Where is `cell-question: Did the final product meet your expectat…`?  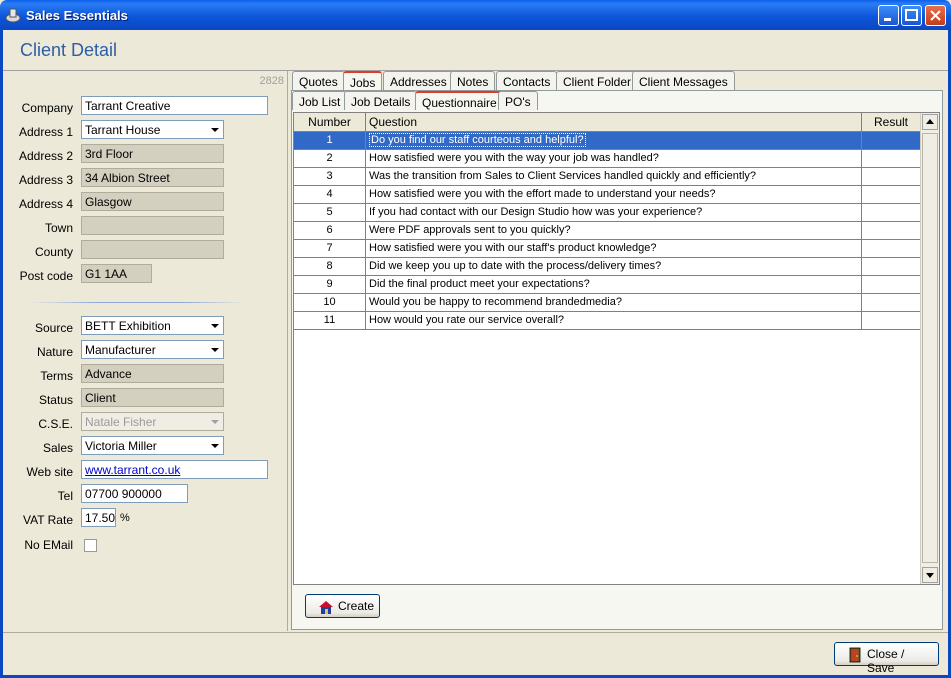 cell-question: Did the final product meet your expectat… is located at coordinates (614, 285).